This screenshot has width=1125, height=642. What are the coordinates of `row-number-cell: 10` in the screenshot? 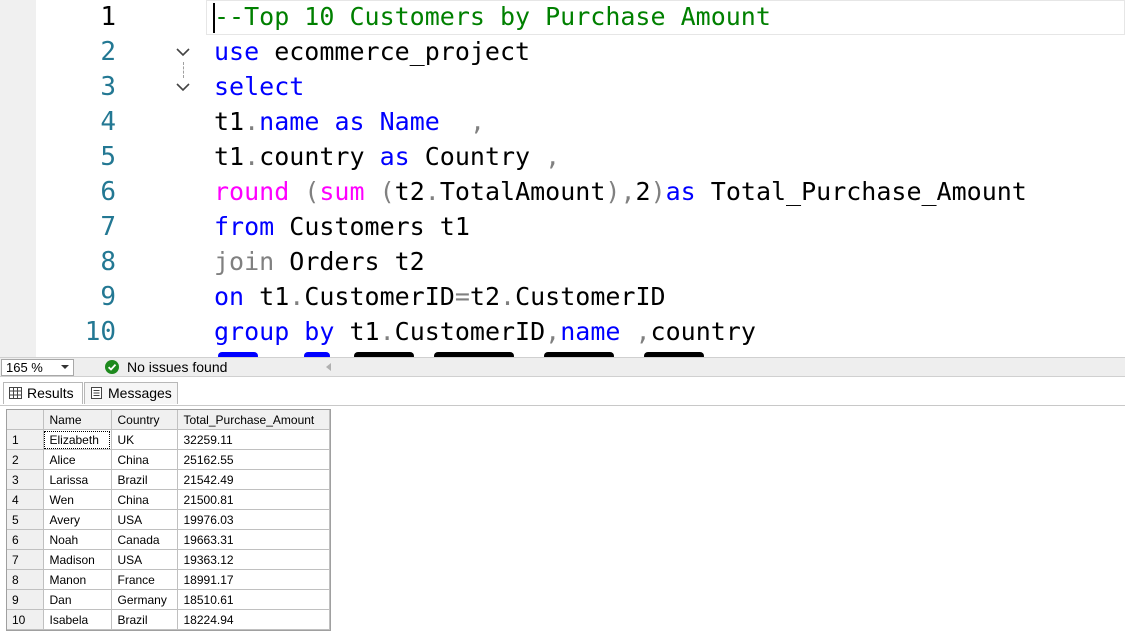 It's located at (25, 619).